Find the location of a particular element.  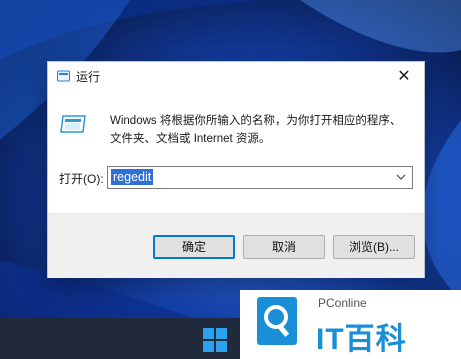

cancel-button: 取消 is located at coordinates (284, 247).